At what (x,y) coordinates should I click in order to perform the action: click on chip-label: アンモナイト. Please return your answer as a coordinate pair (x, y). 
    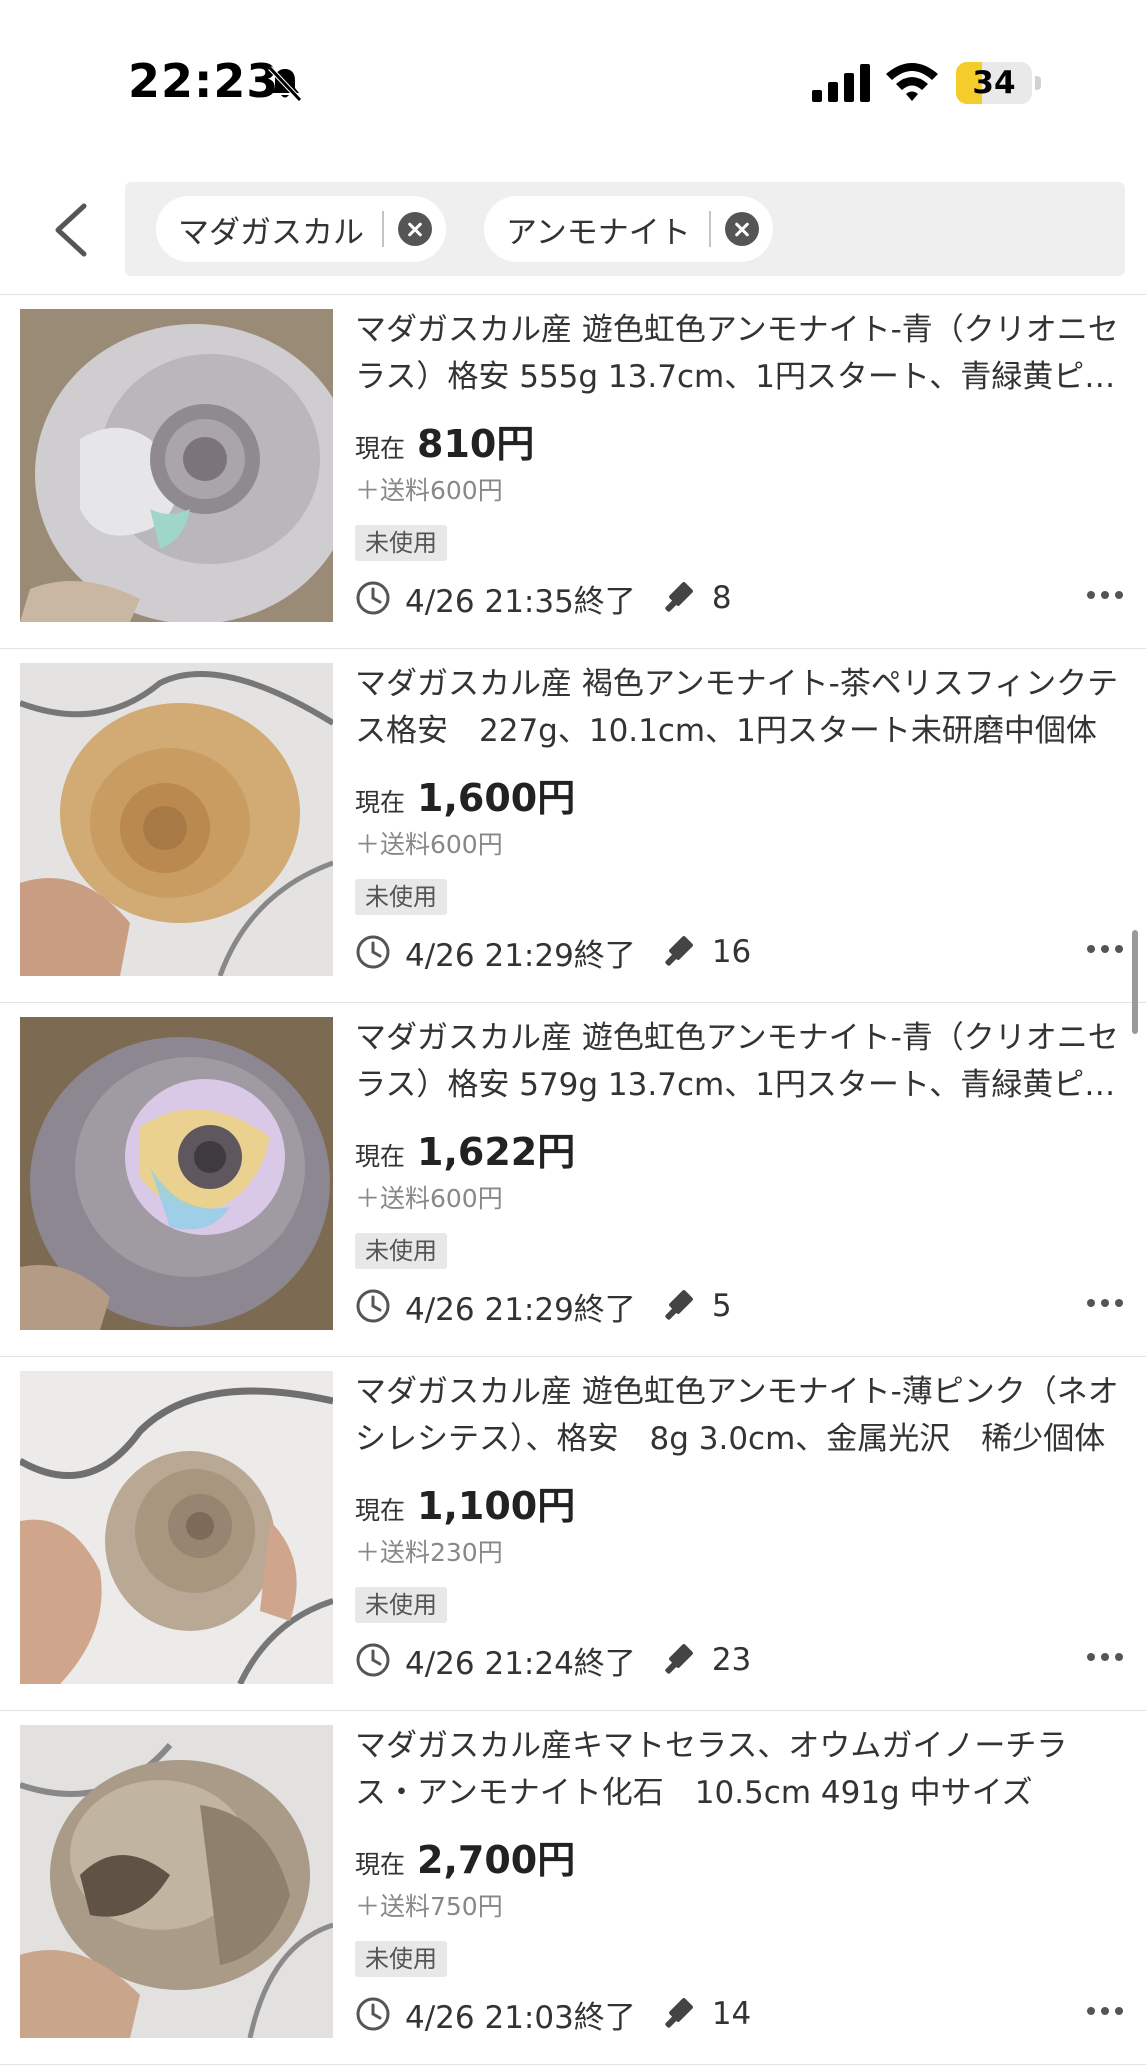
    Looking at the image, I should click on (598, 232).